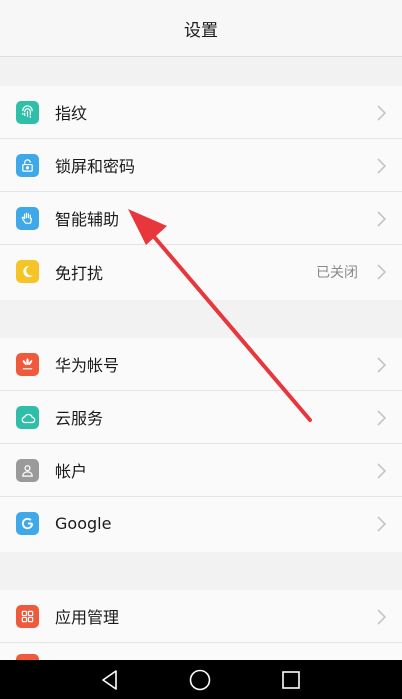 The height and width of the screenshot is (699, 402). Describe the element at coordinates (27, 417) in the screenshot. I see `cloud-icon` at that location.